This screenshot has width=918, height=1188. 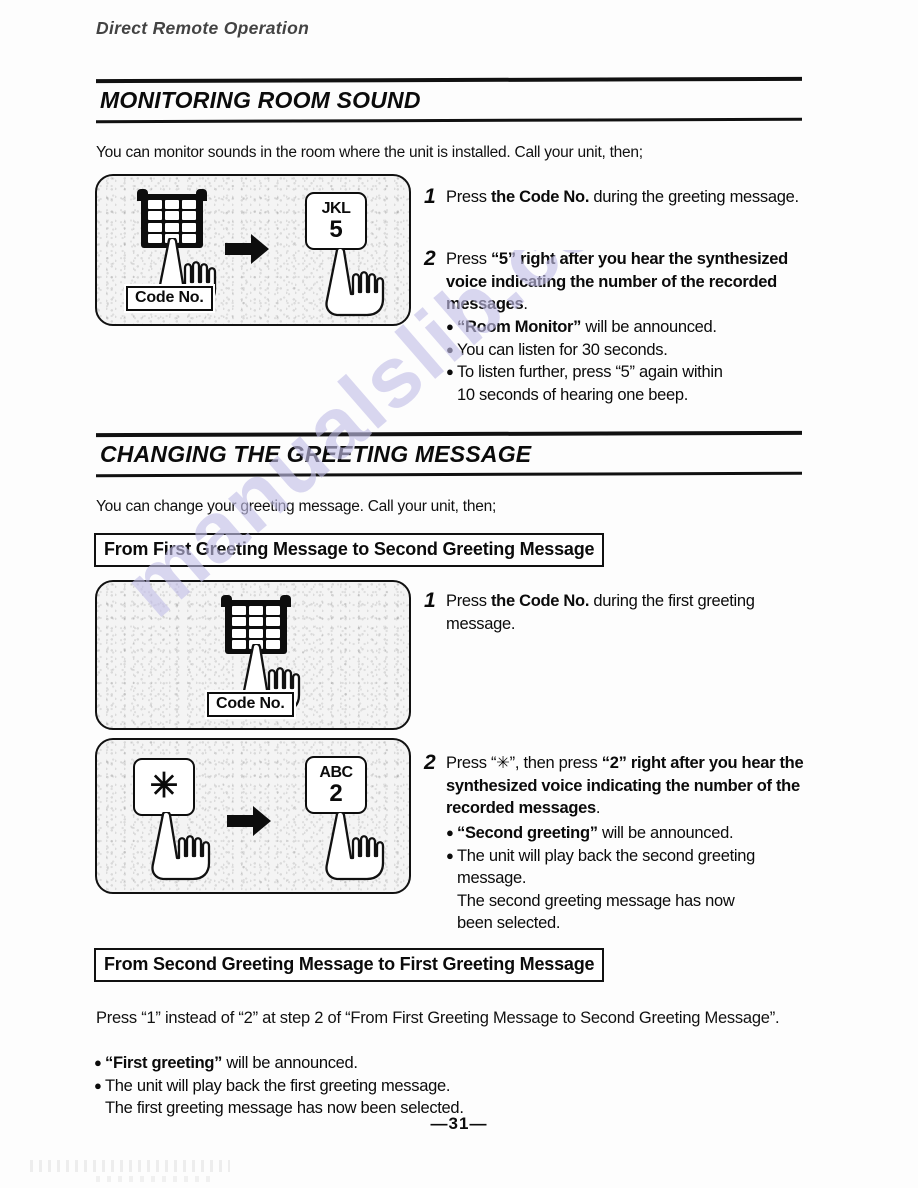 I want to click on page-number: —31—, so click(x=459, y=1123).